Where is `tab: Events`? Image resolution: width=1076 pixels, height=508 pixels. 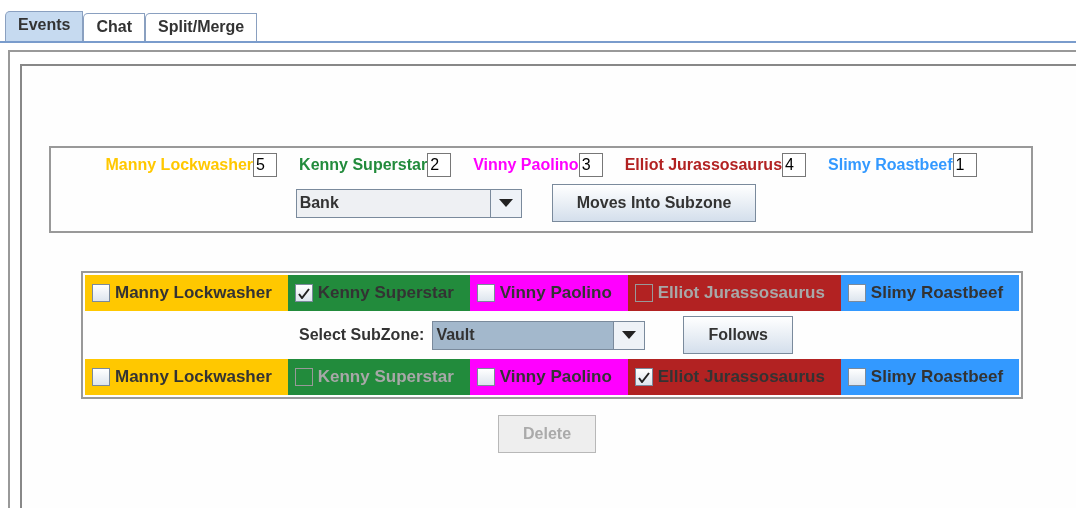 tab: Events is located at coordinates (44, 26).